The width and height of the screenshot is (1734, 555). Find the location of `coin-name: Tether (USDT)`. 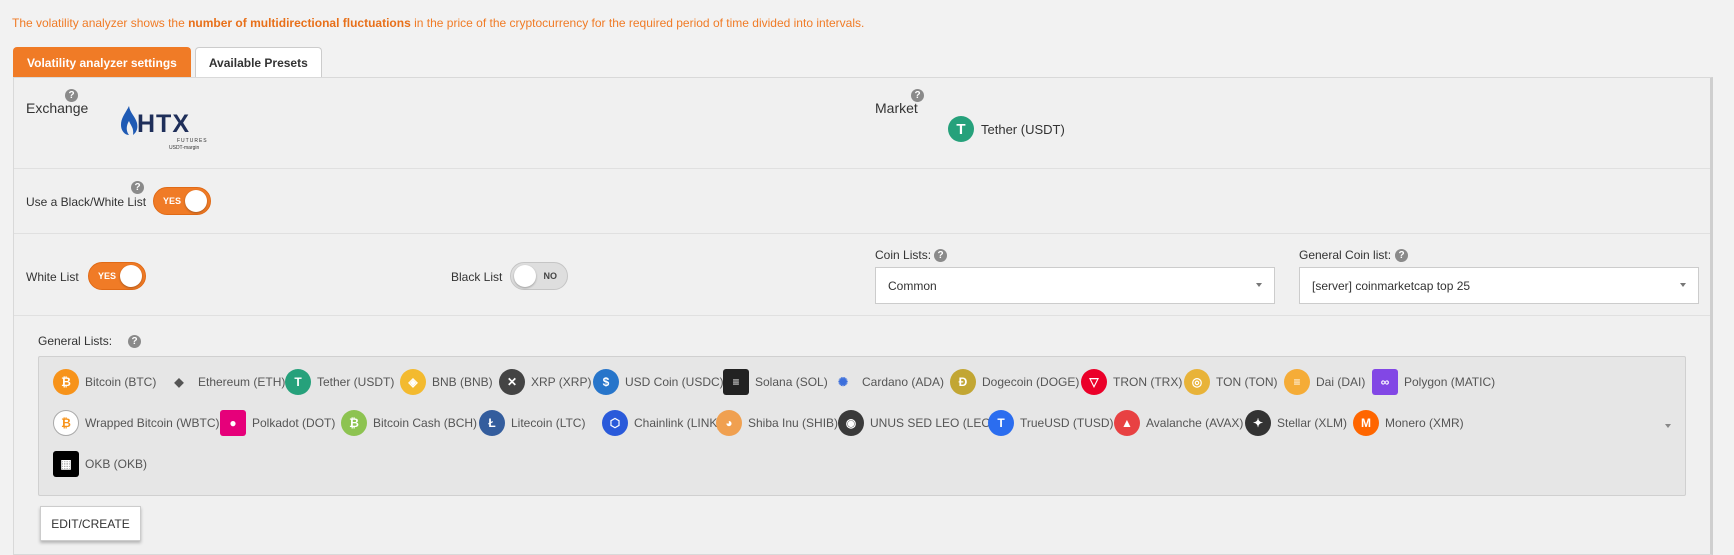

coin-name: Tether (USDT) is located at coordinates (356, 382).